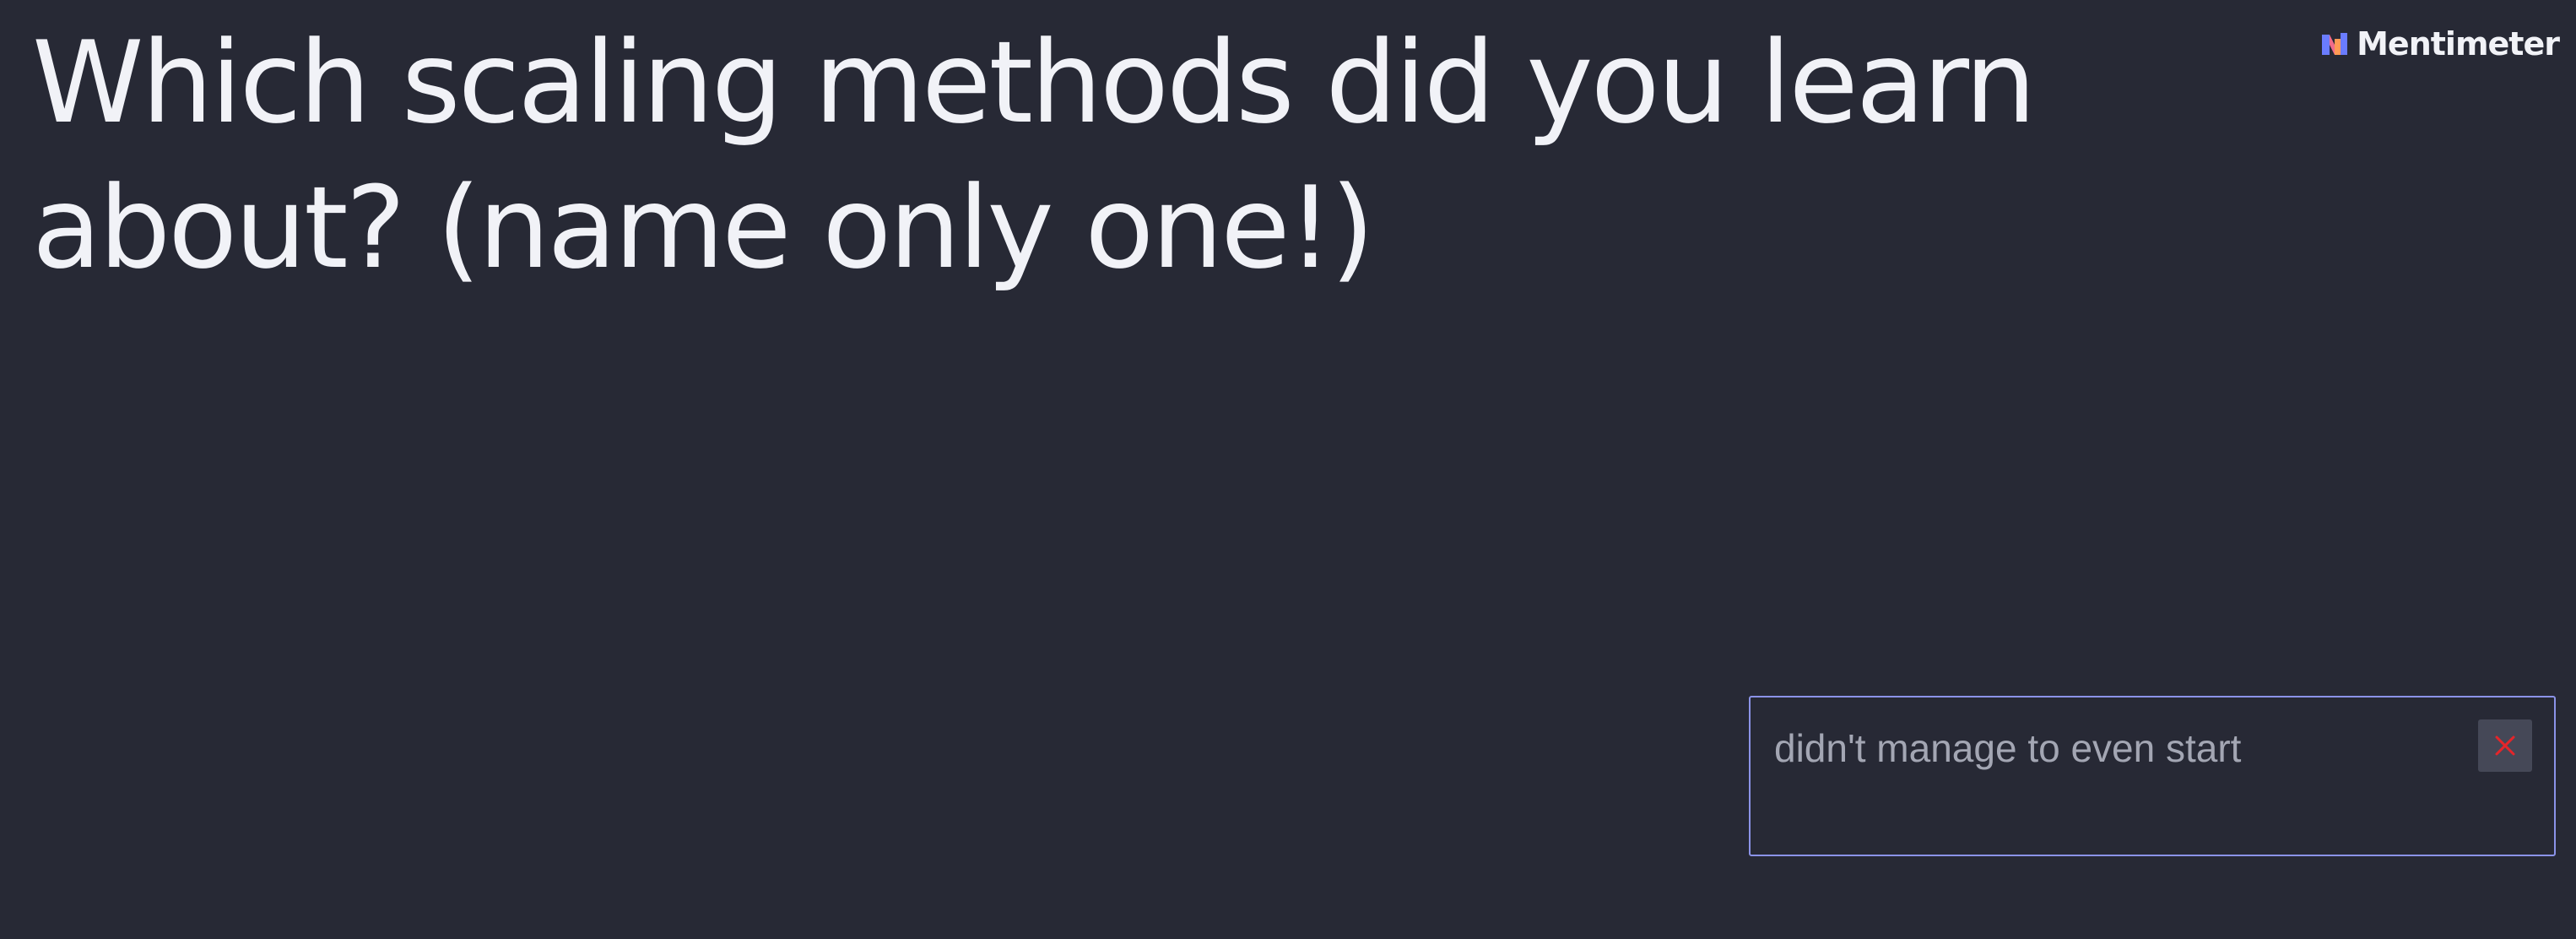  Describe the element at coordinates (2008, 748) in the screenshot. I see `response-text: didn't manage to even start` at that location.